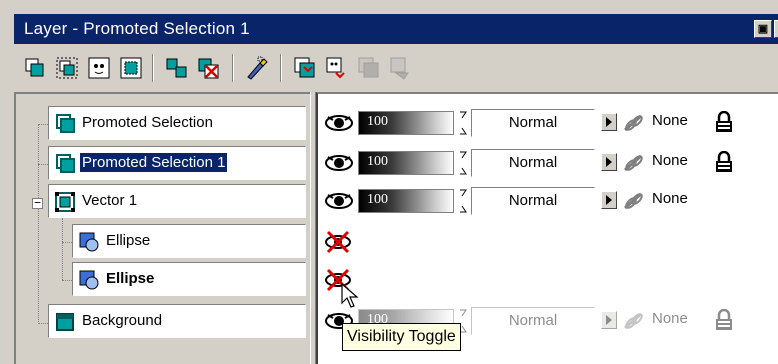 The height and width of the screenshot is (364, 778). I want to click on new-mask-icon, so click(99, 68).